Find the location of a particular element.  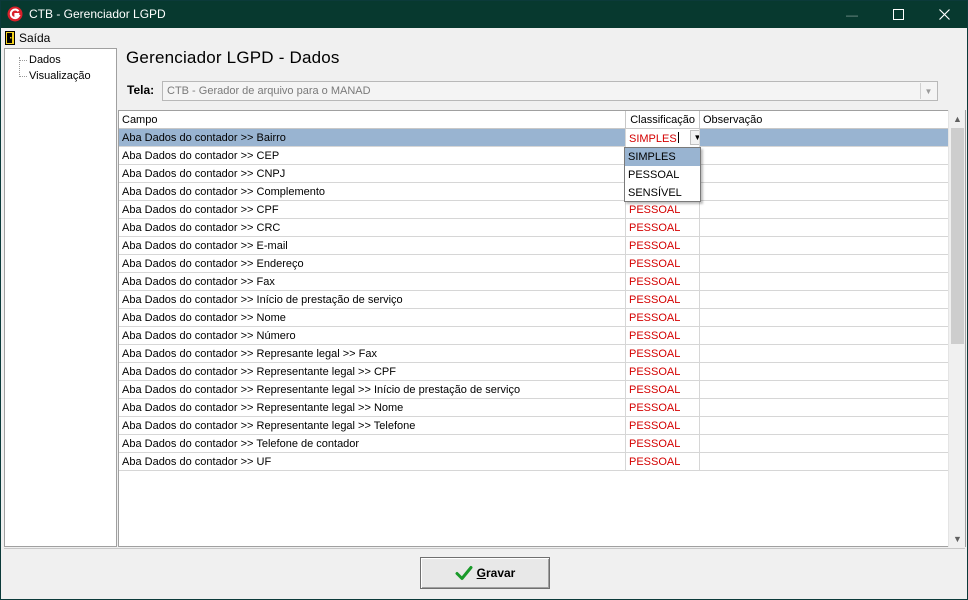

app-logo-icon is located at coordinates (15, 14).